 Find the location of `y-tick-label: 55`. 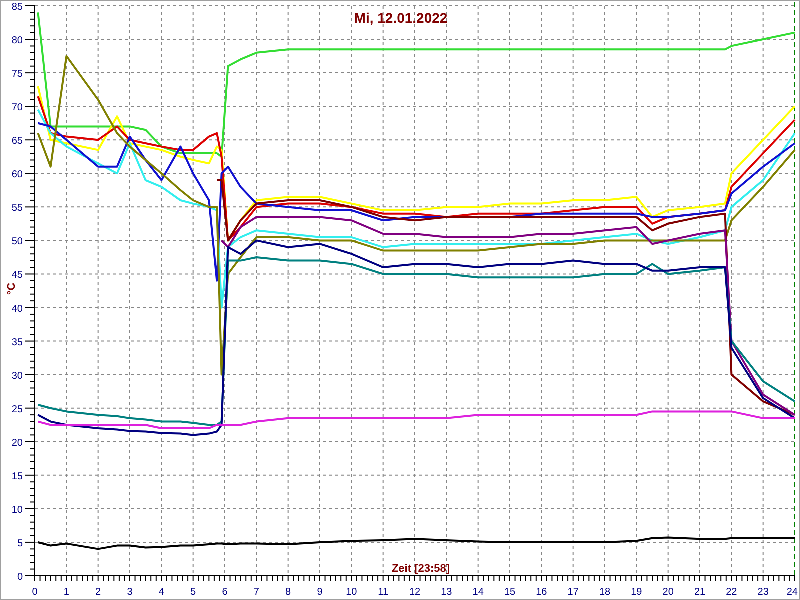

y-tick-label: 55 is located at coordinates (17, 208).